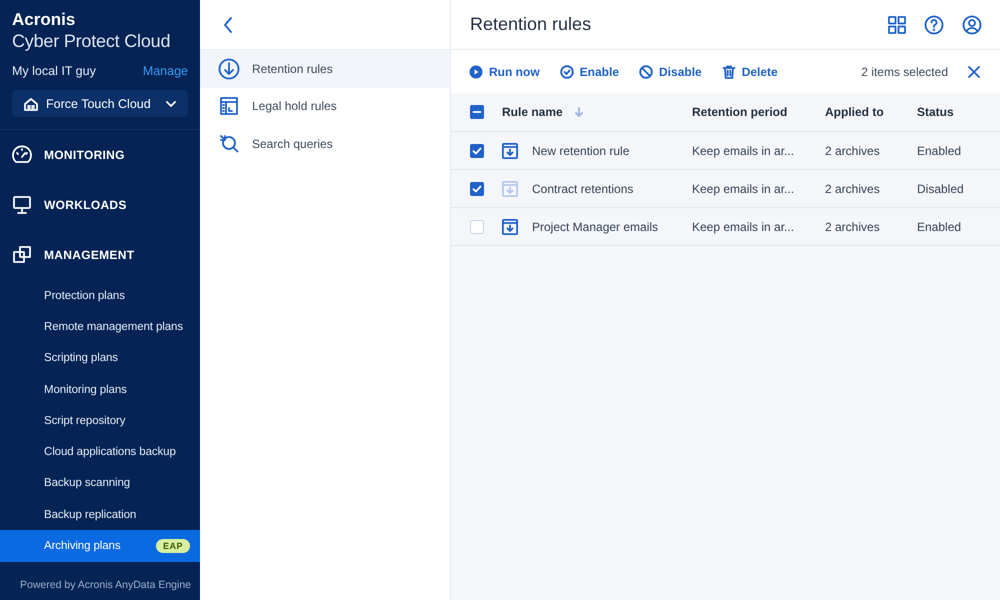 The height and width of the screenshot is (600, 1000). Describe the element at coordinates (100, 327) in the screenshot. I see `sidebar-item: Remote management plans` at that location.